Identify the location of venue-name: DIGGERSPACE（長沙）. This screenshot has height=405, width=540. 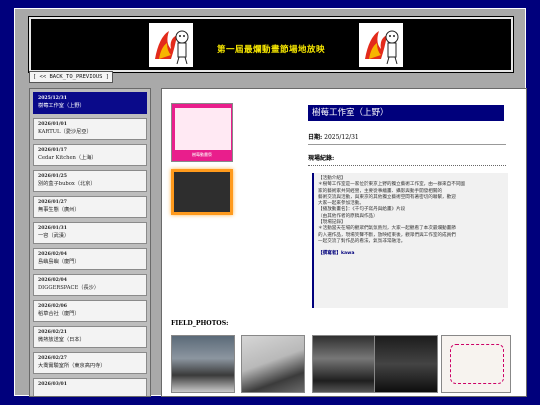
(69, 288).